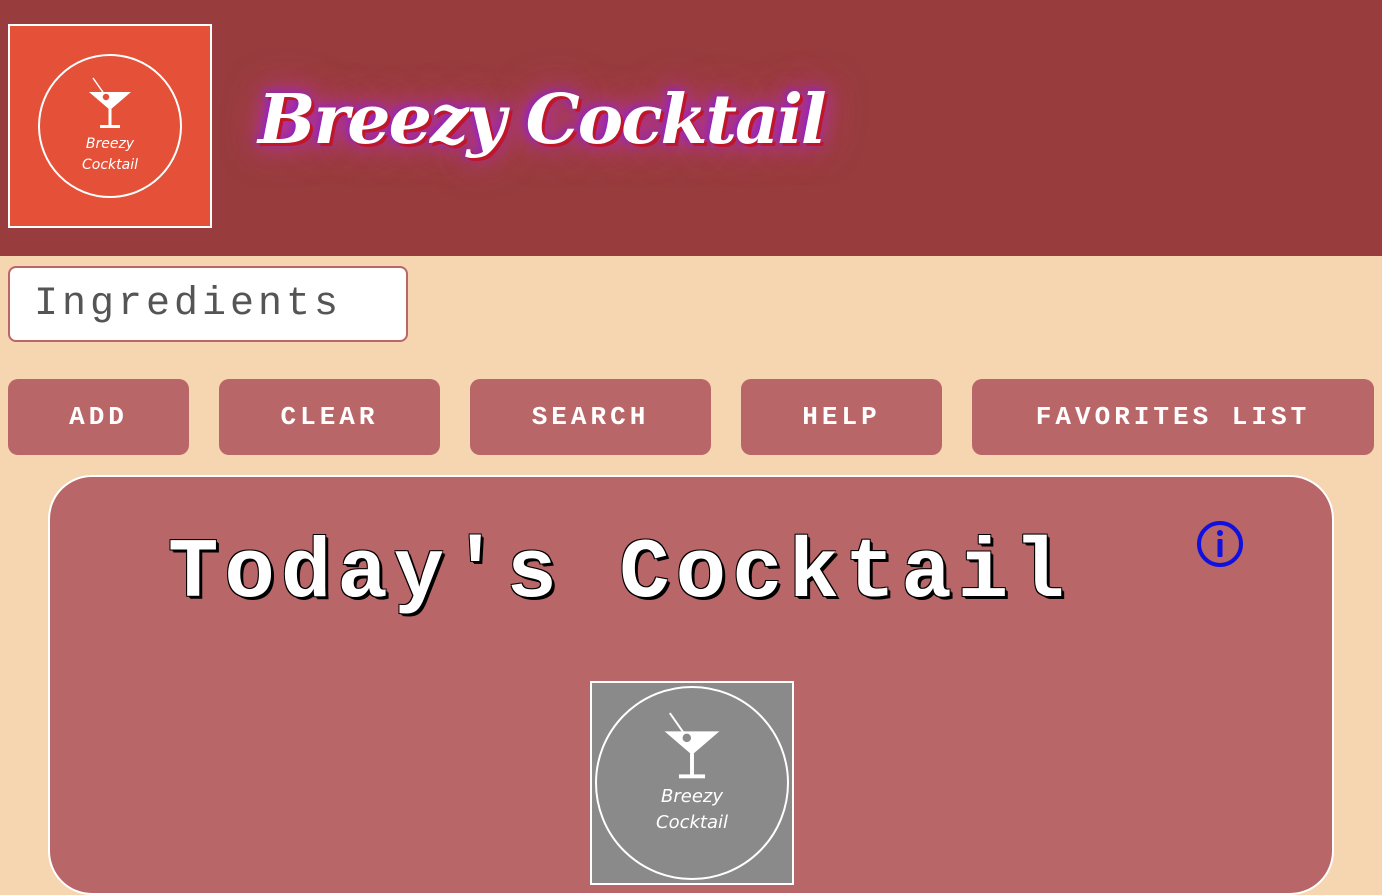 The height and width of the screenshot is (895, 1382). I want to click on drink-image: Breezy Cocktail, so click(692, 783).